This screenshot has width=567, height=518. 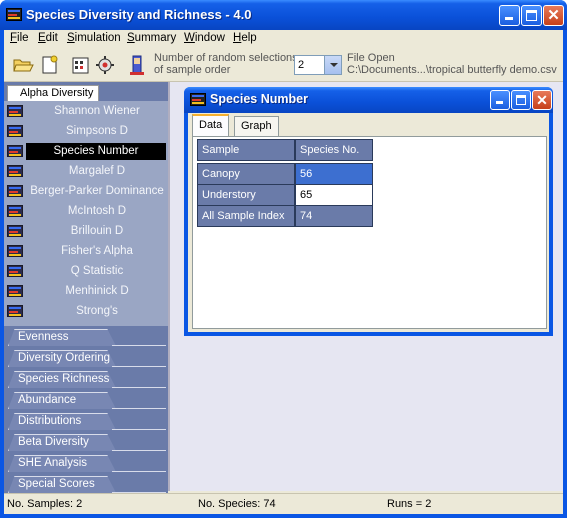 I want to click on alpha-diversity-tab: Alpha Diversity, so click(x=53, y=93).